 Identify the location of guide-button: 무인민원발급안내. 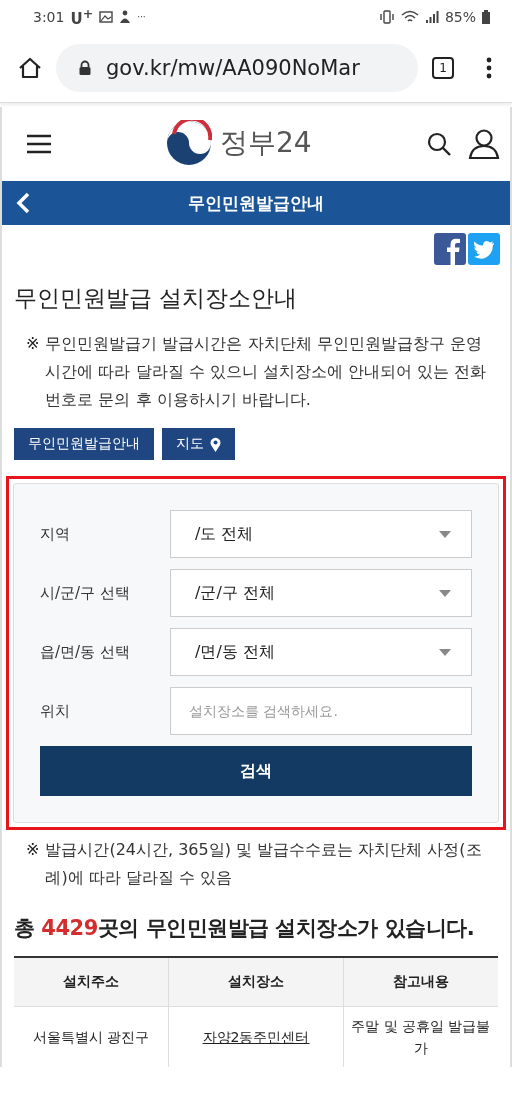
(84, 444).